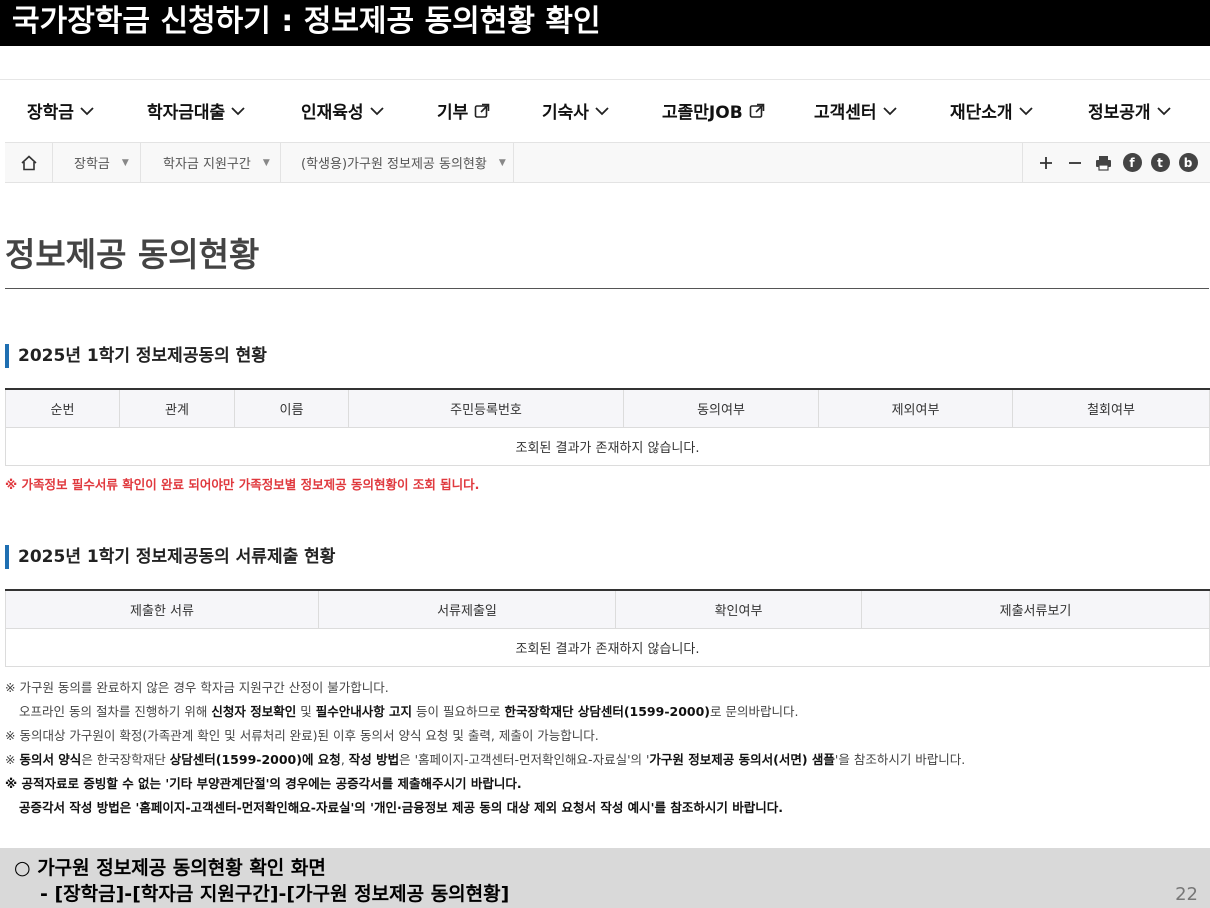 Image resolution: width=1210 pixels, height=908 pixels. I want to click on home-icon, so click(28, 162).